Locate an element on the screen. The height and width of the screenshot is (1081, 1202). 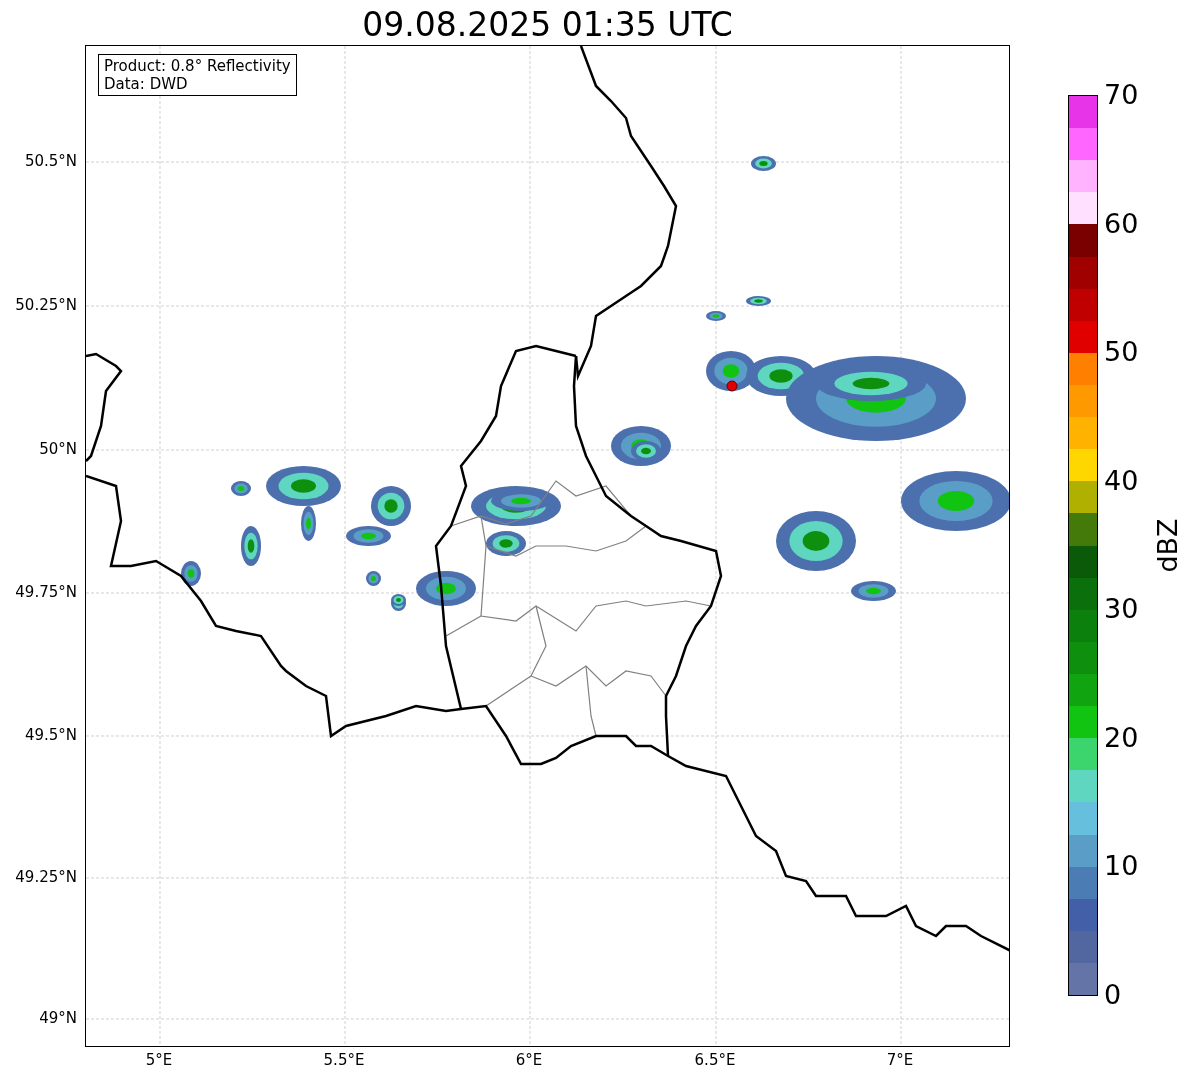
latitude-label: 49.75°N is located at coordinates (46, 592).